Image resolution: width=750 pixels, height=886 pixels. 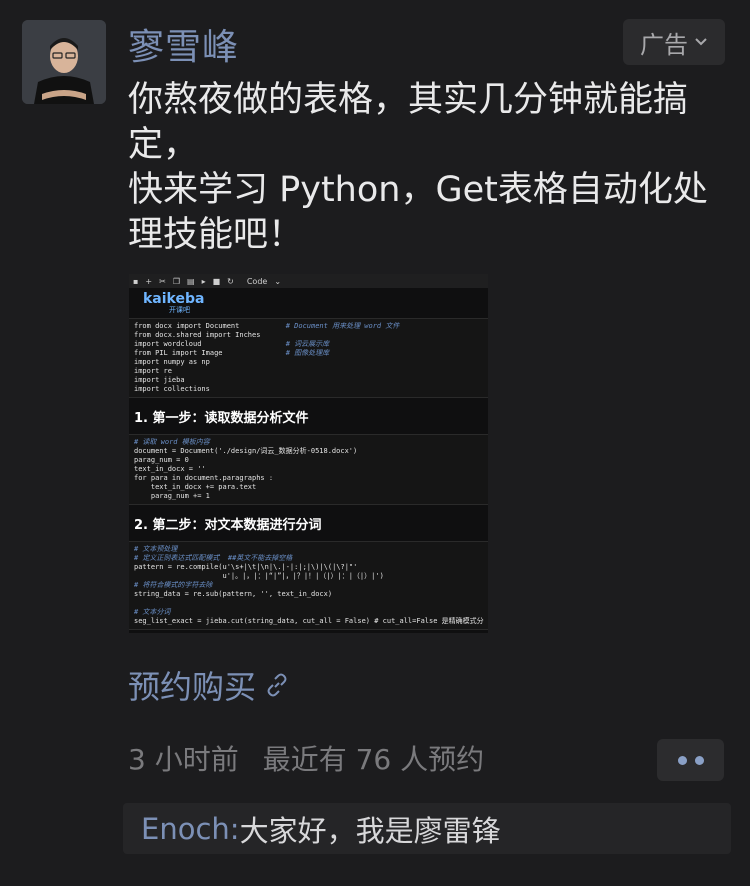 I want to click on code-line: text_in_docx += para.text, so click(x=195, y=487).